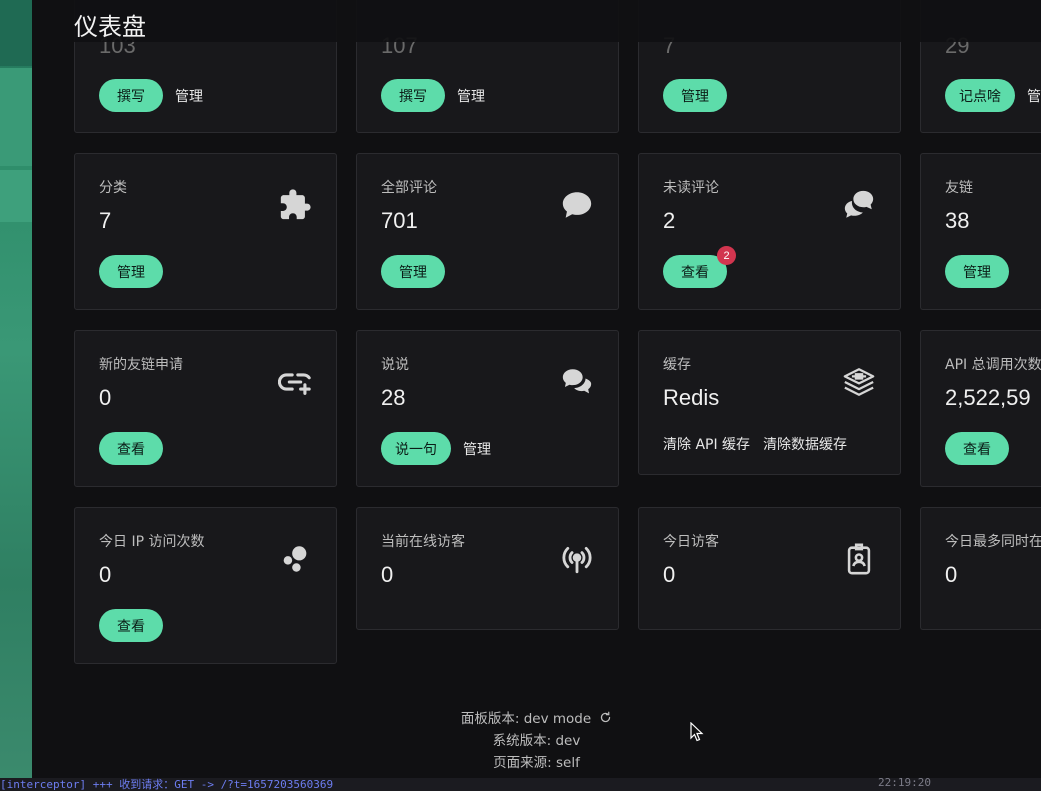  Describe the element at coordinates (526, 719) in the screenshot. I see `panel-version: 面板版本: dev mode` at that location.